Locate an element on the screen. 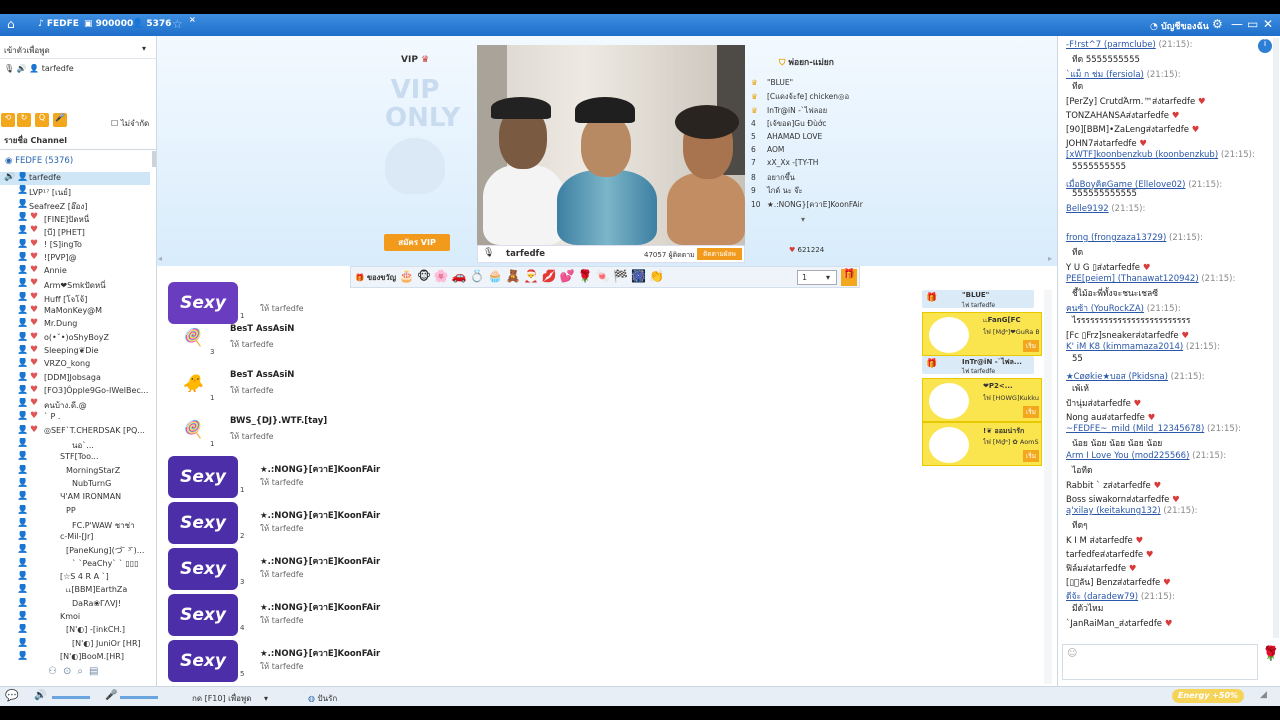 This screenshot has height=720, width=1280. mic-slider is located at coordinates (139, 697).